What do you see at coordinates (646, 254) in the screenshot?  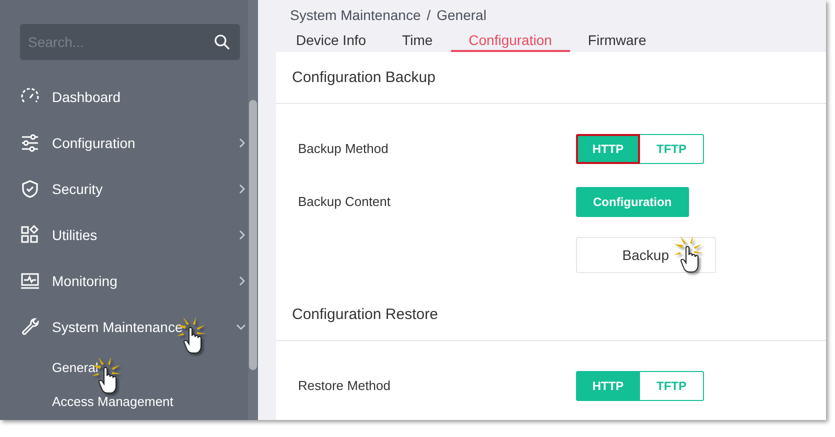 I see `backup-button: Backup` at bounding box center [646, 254].